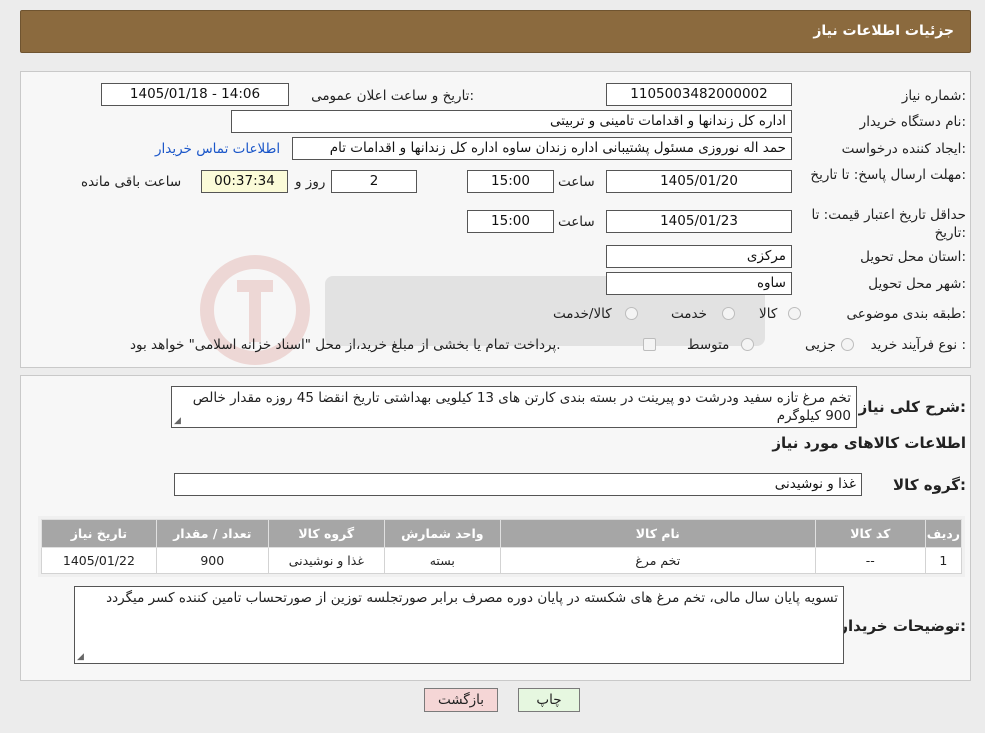  What do you see at coordinates (689, 314) in the screenshot?
I see `category-option-service: خدمت` at bounding box center [689, 314].